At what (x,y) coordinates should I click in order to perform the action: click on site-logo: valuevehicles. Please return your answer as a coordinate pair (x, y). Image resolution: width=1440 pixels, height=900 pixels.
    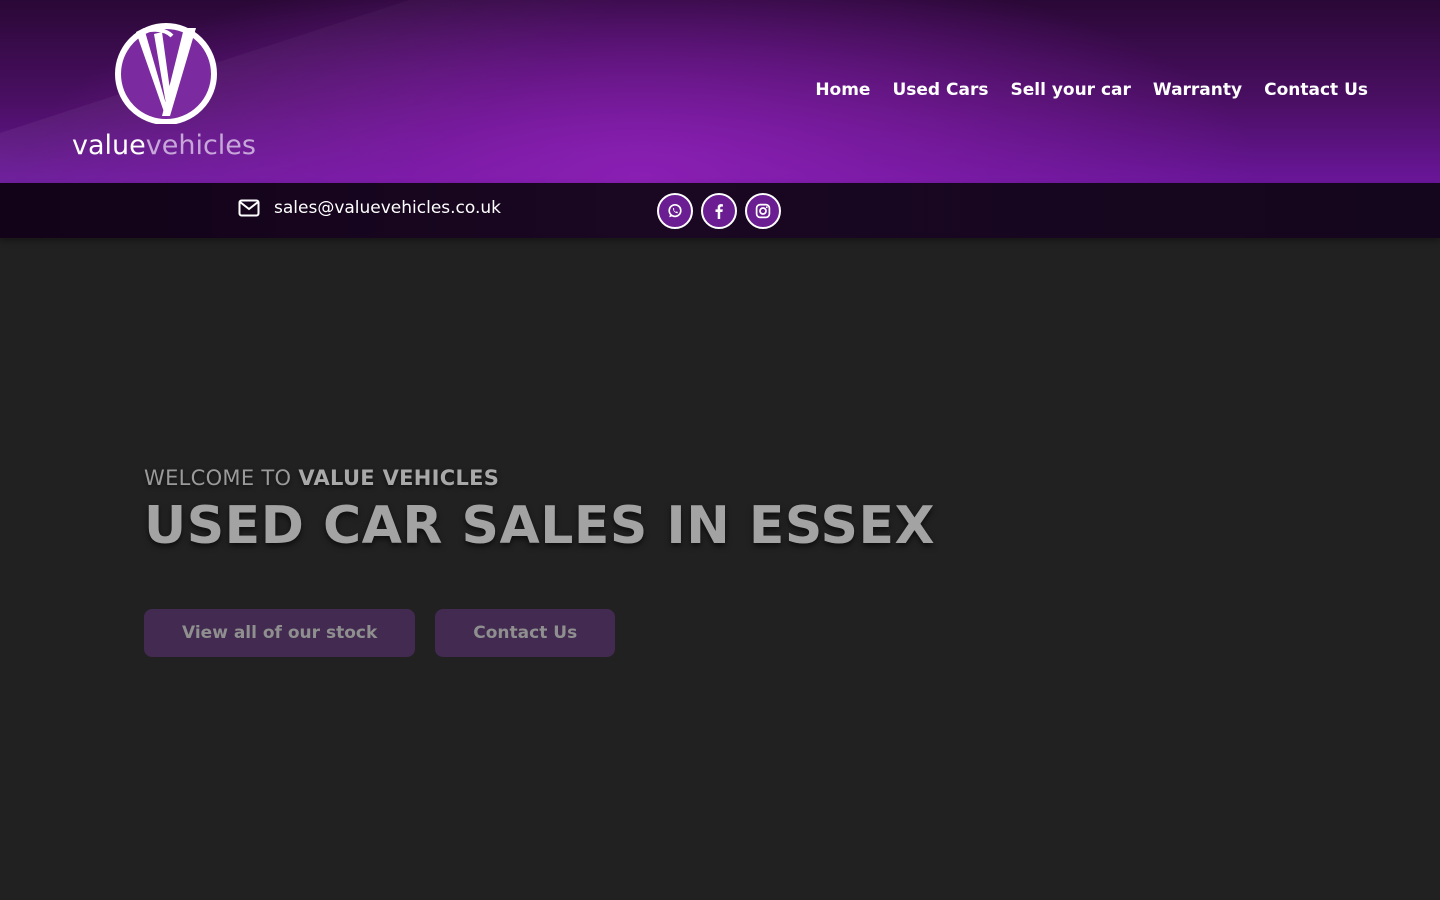
    Looking at the image, I should click on (168, 92).